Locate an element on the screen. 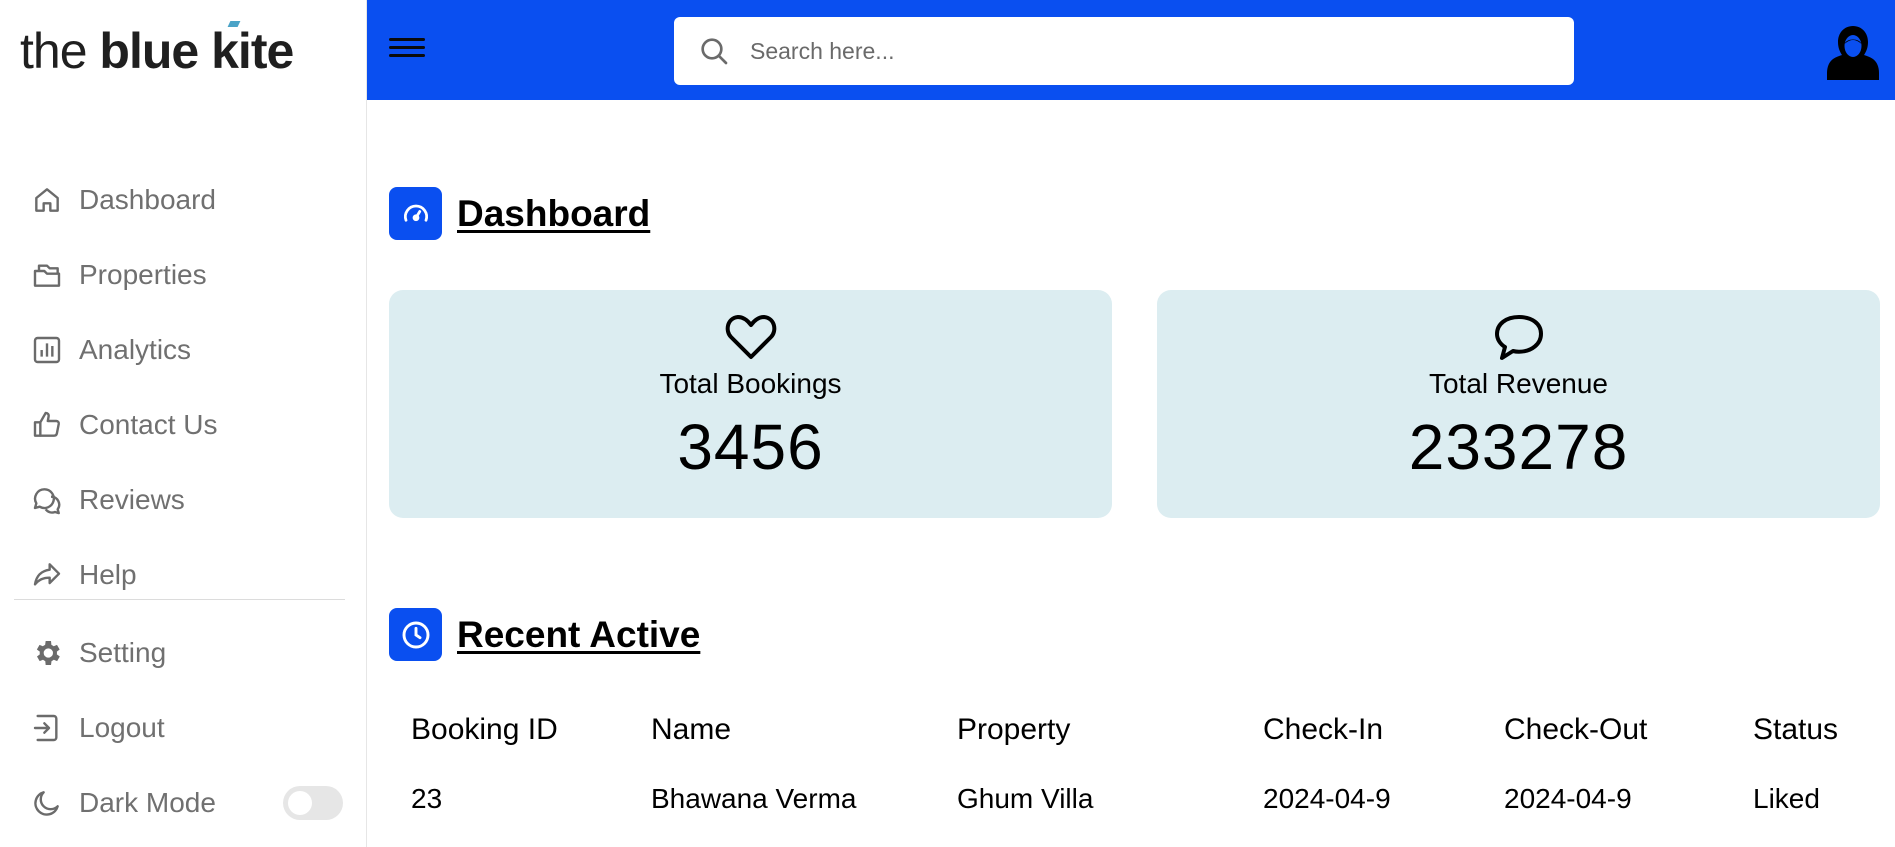 The image size is (1895, 847). sidebar-item-dashboard: Dashboard is located at coordinates (183, 199).